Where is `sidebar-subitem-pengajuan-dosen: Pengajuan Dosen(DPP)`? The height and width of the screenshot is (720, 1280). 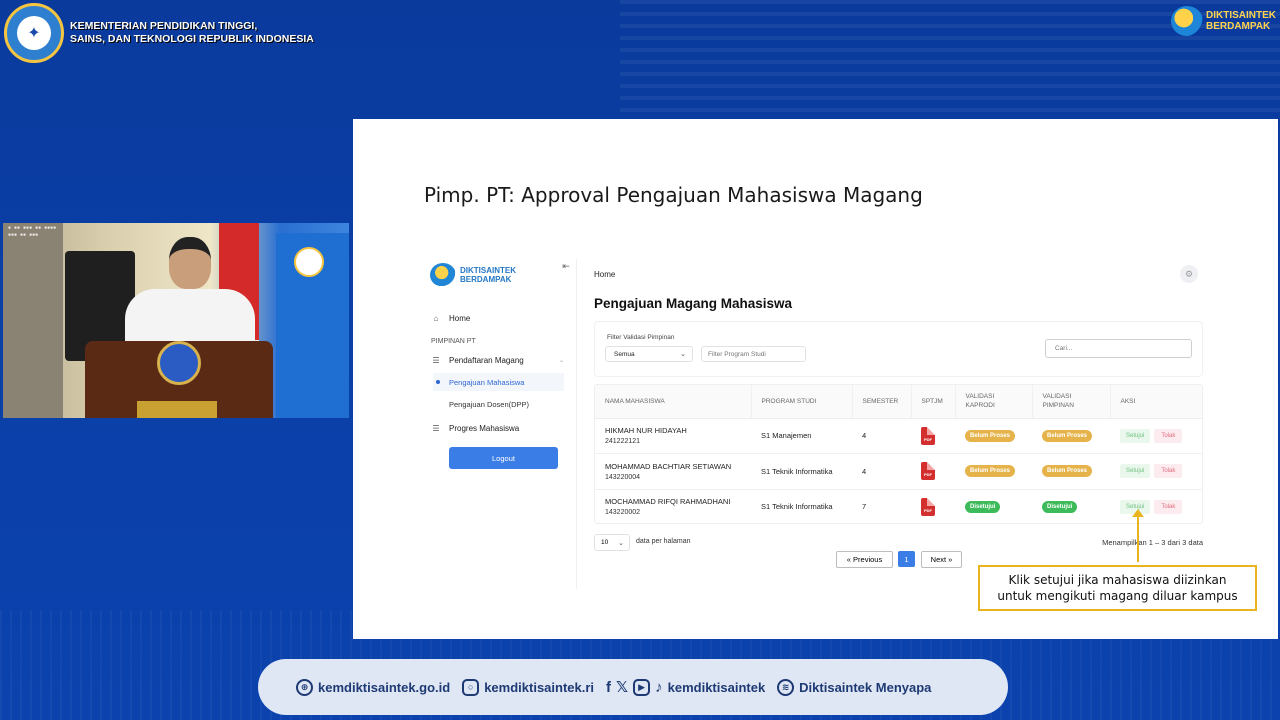 sidebar-subitem-pengajuan-dosen: Pengajuan Dosen(DPP) is located at coordinates (498, 404).